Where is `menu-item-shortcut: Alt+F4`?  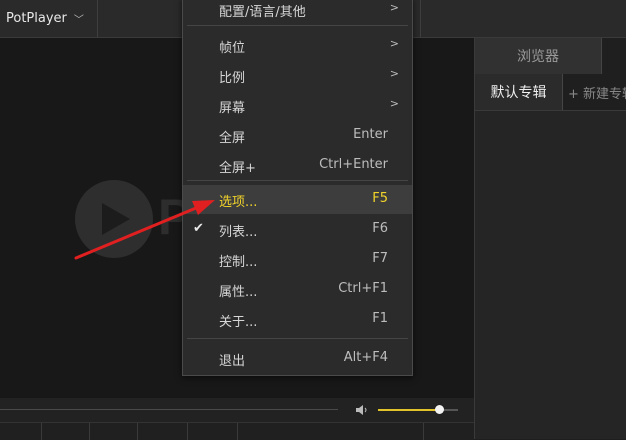 menu-item-shortcut: Alt+F4 is located at coordinates (365, 357).